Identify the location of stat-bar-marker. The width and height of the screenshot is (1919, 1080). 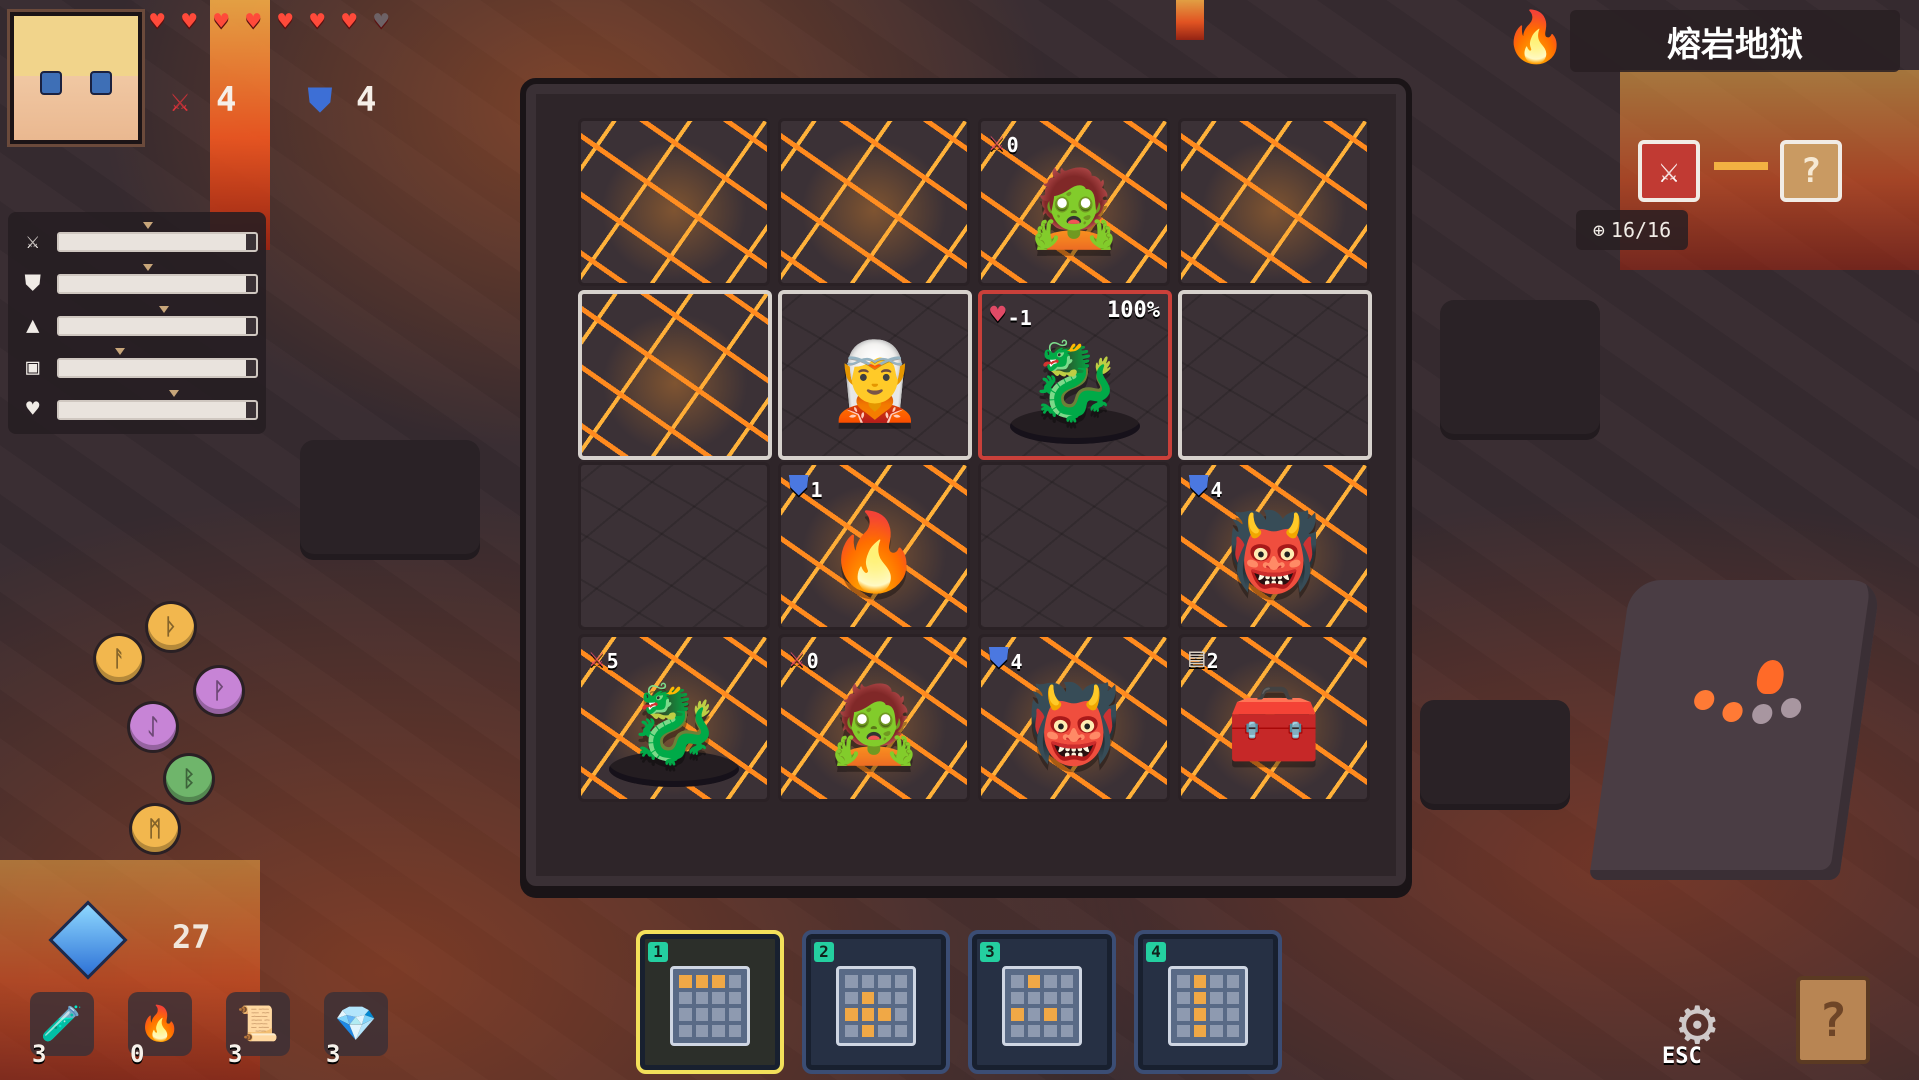
(148, 225).